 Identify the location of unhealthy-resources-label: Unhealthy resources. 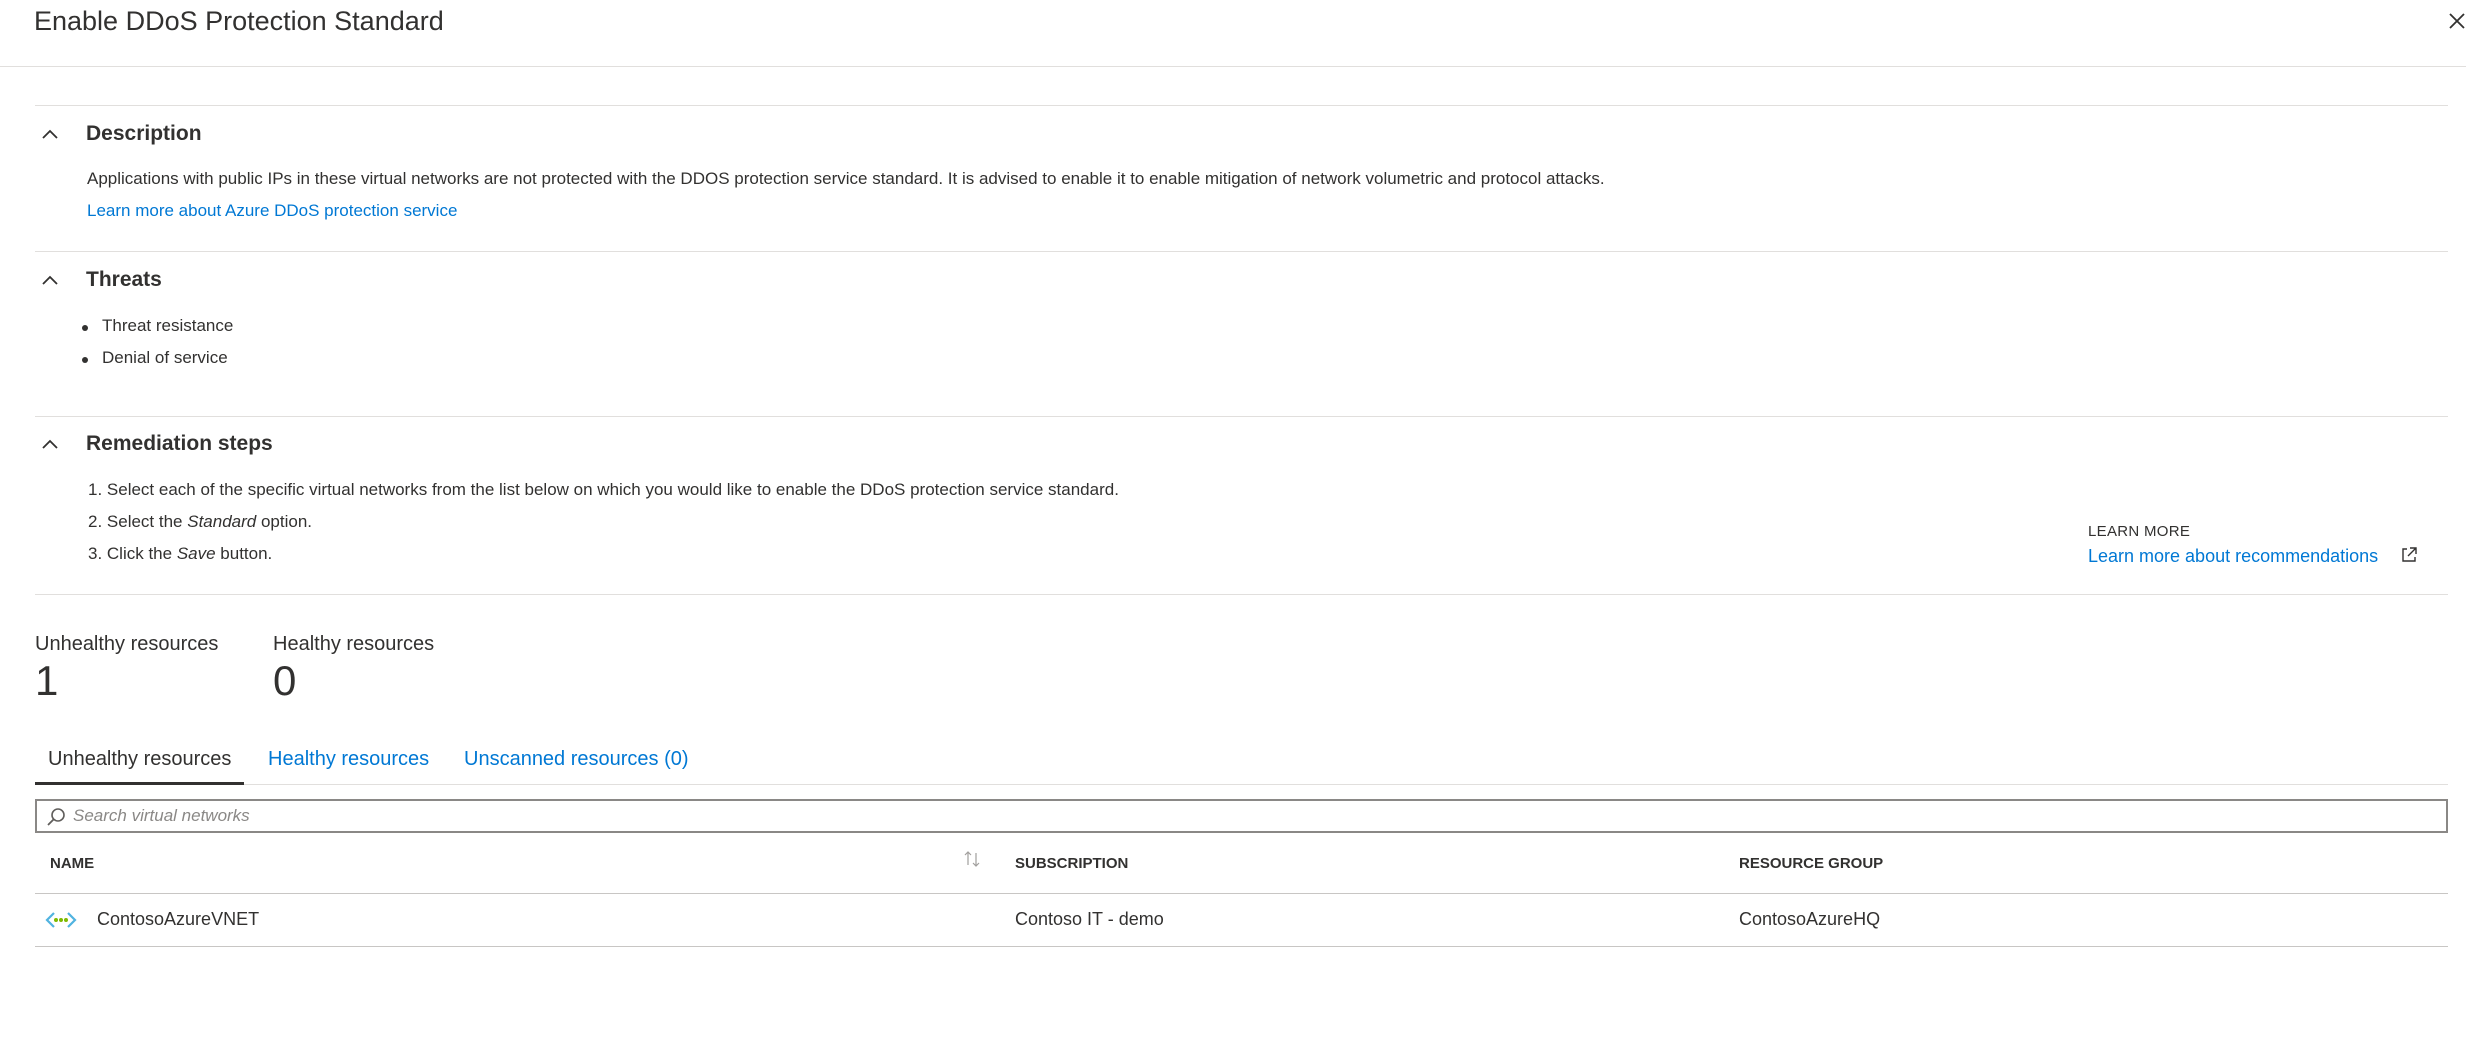
(127, 644).